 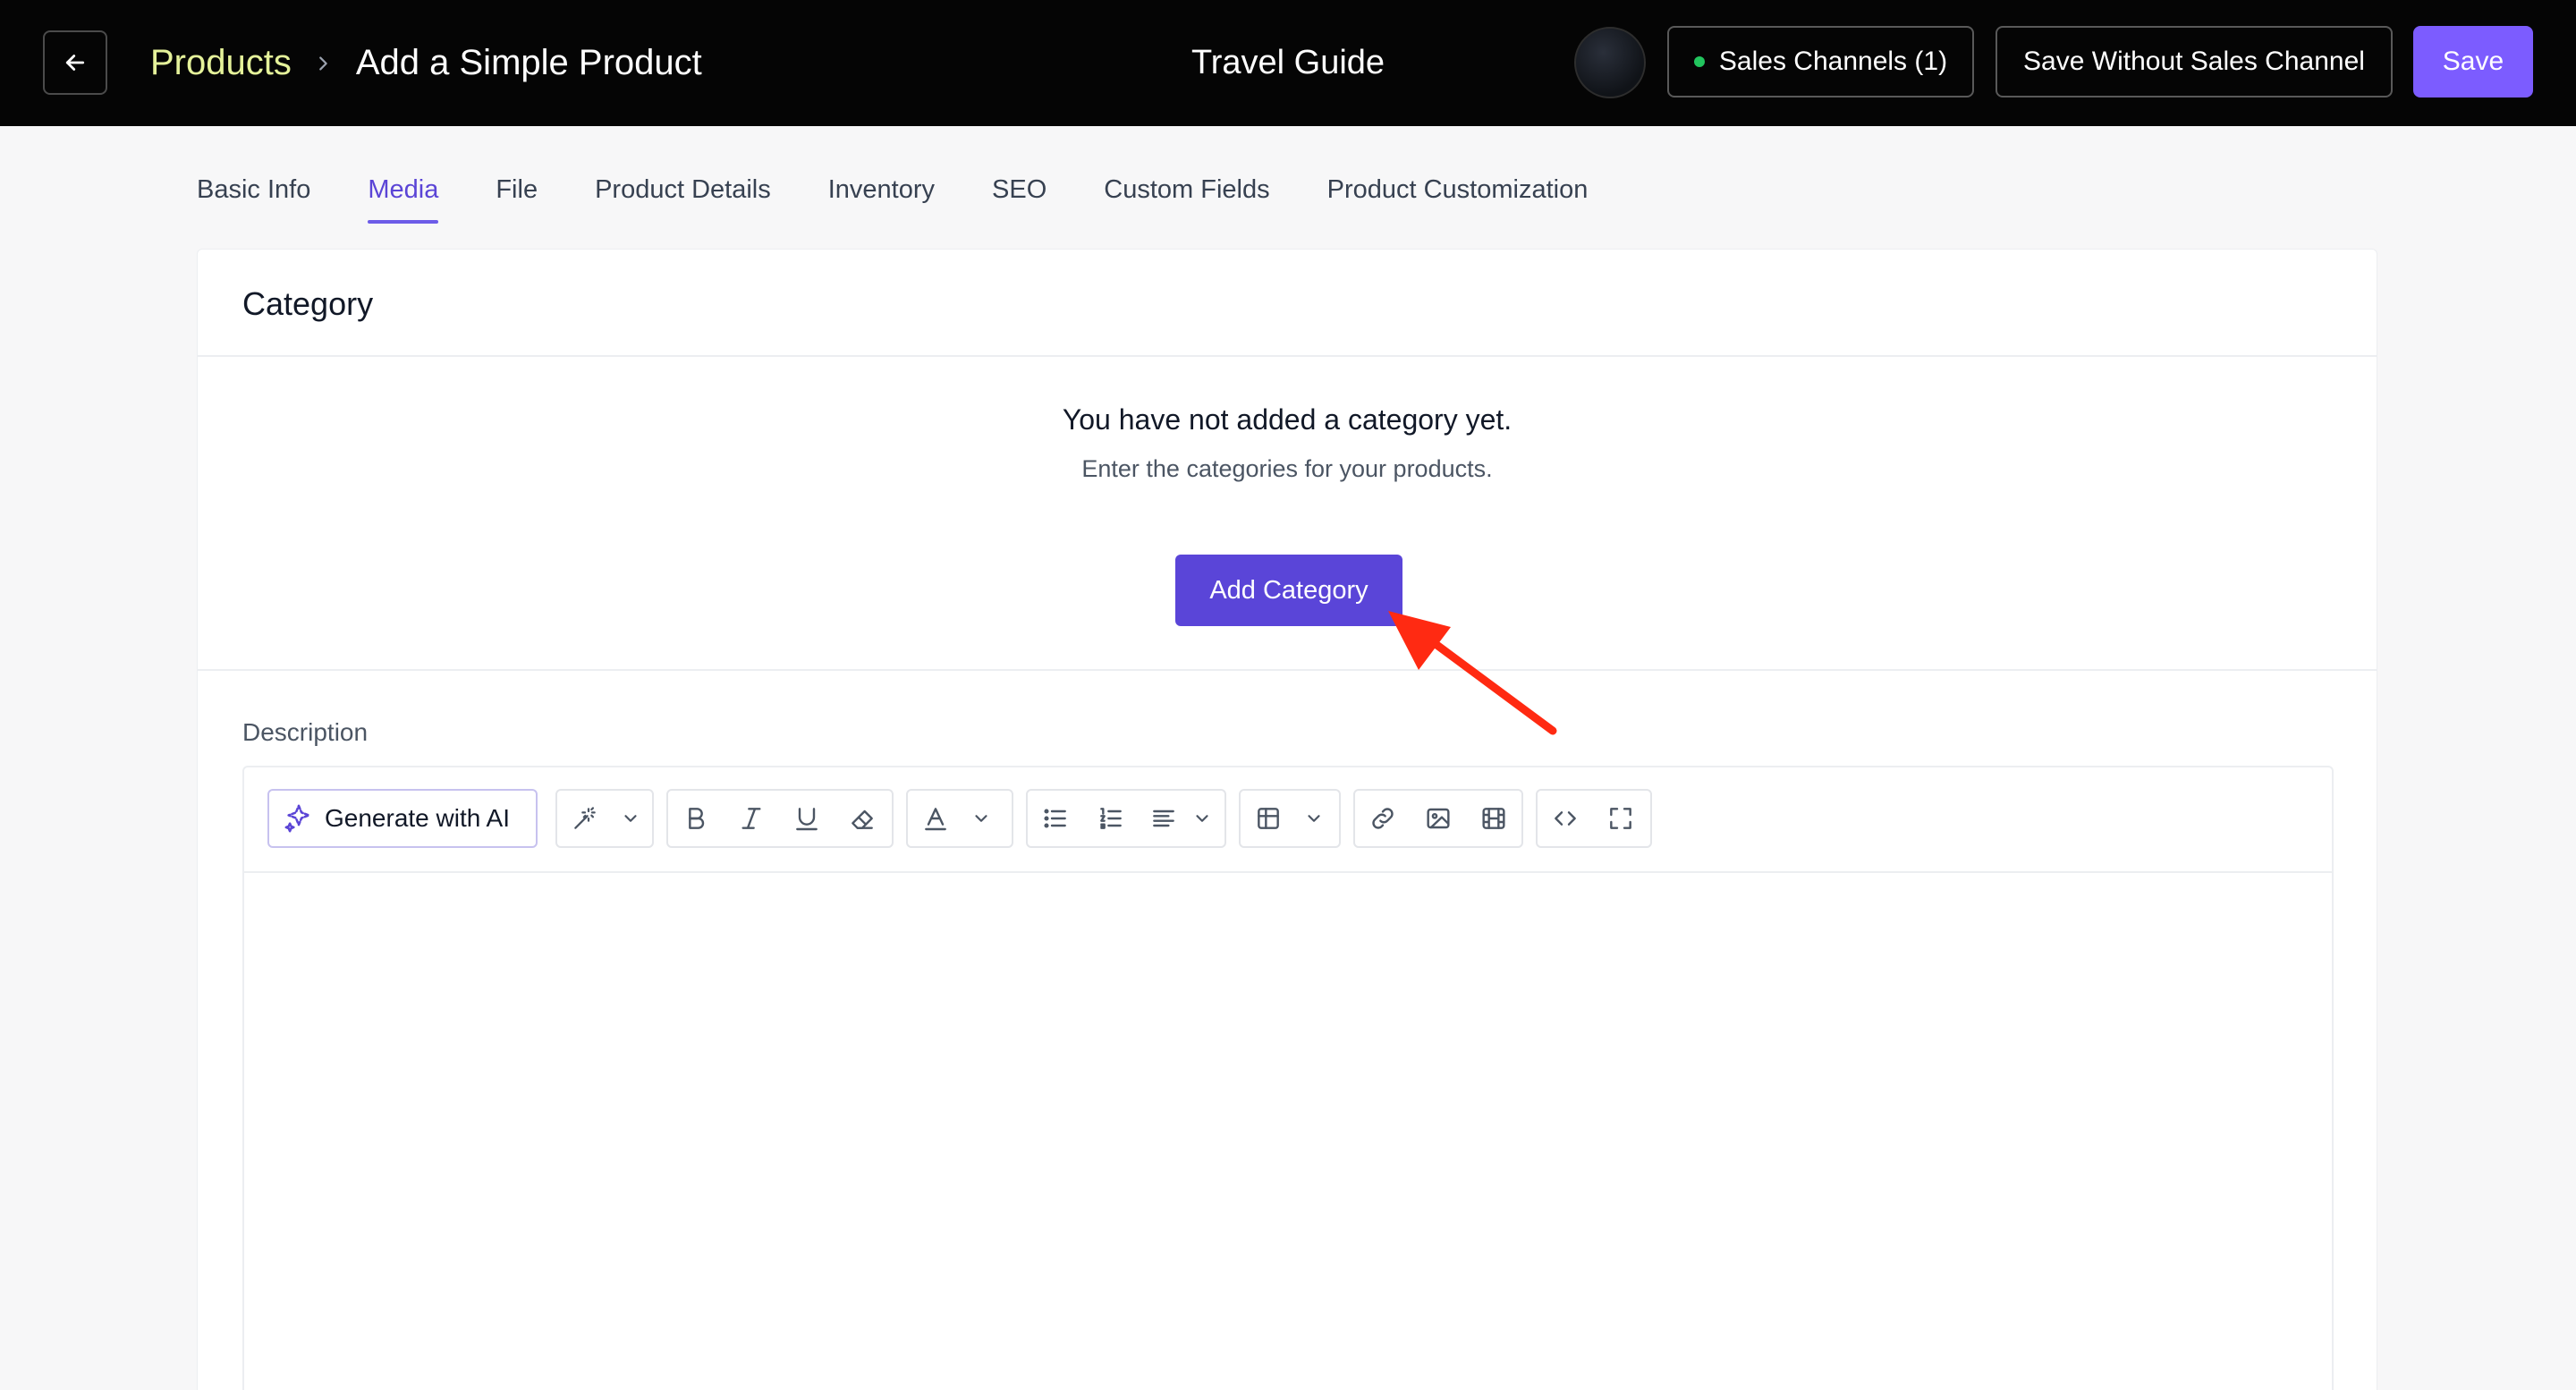 I want to click on tab-media: Media, so click(x=403, y=202).